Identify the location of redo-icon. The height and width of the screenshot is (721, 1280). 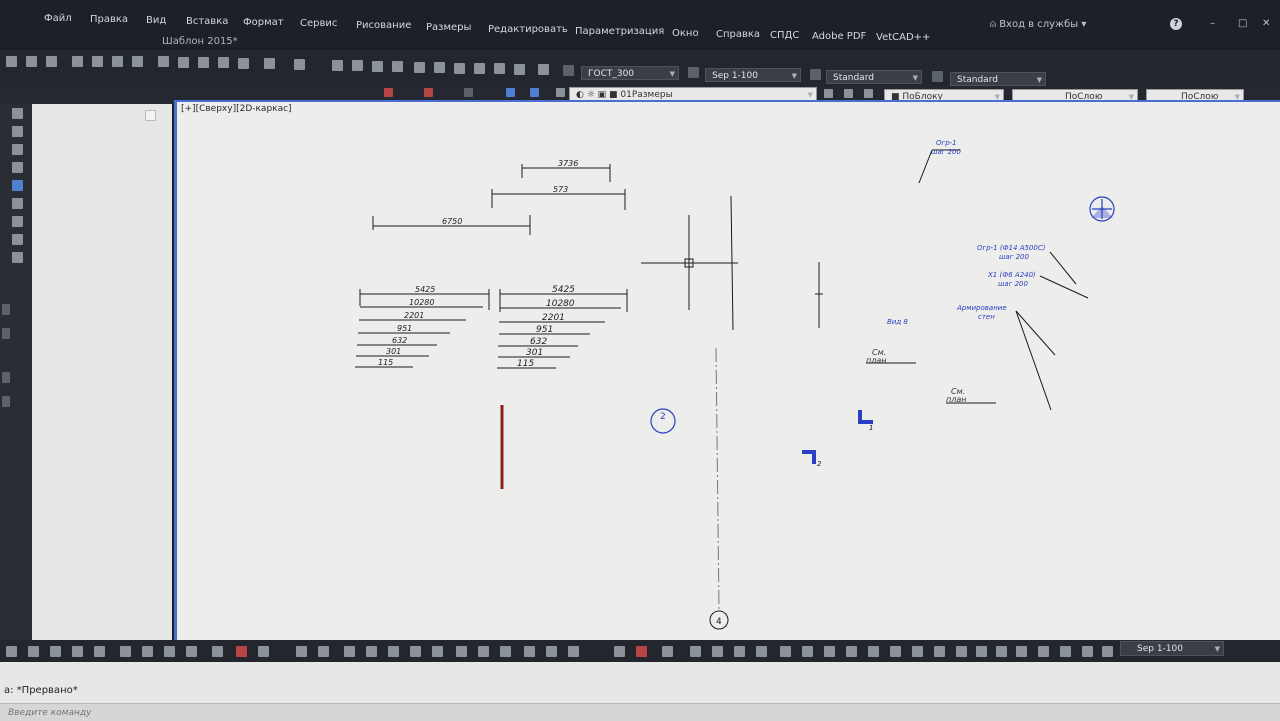
(299, 64).